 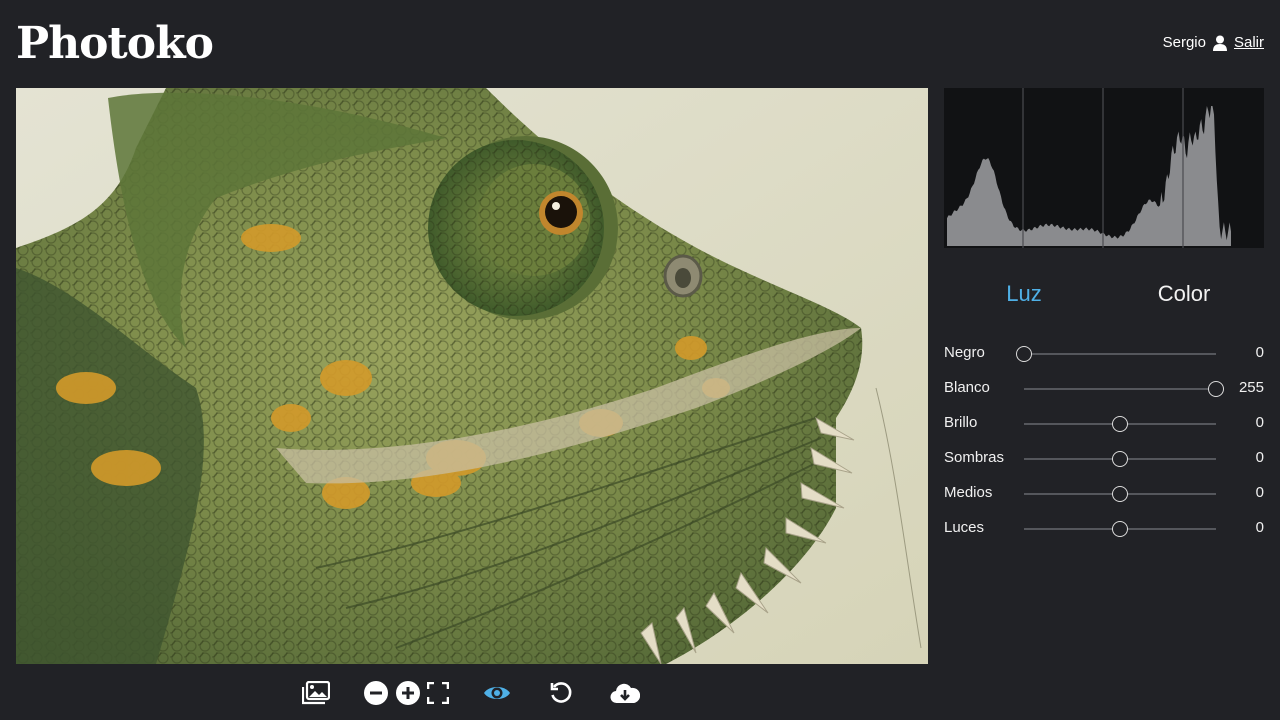 What do you see at coordinates (1184, 42) in the screenshot?
I see `user-name: Sergio` at bounding box center [1184, 42].